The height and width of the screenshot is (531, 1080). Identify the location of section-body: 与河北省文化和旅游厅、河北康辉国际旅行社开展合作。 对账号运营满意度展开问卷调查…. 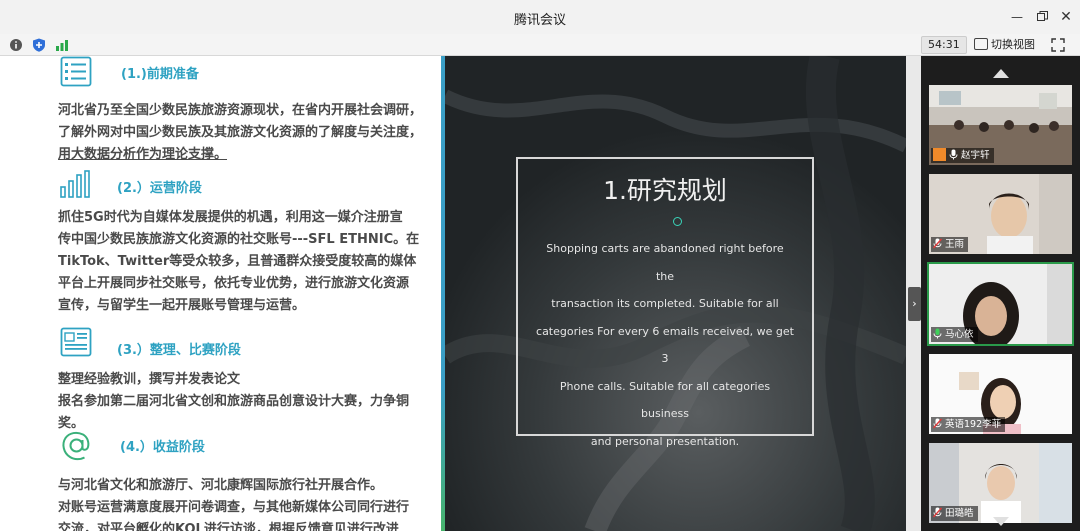
(245, 503).